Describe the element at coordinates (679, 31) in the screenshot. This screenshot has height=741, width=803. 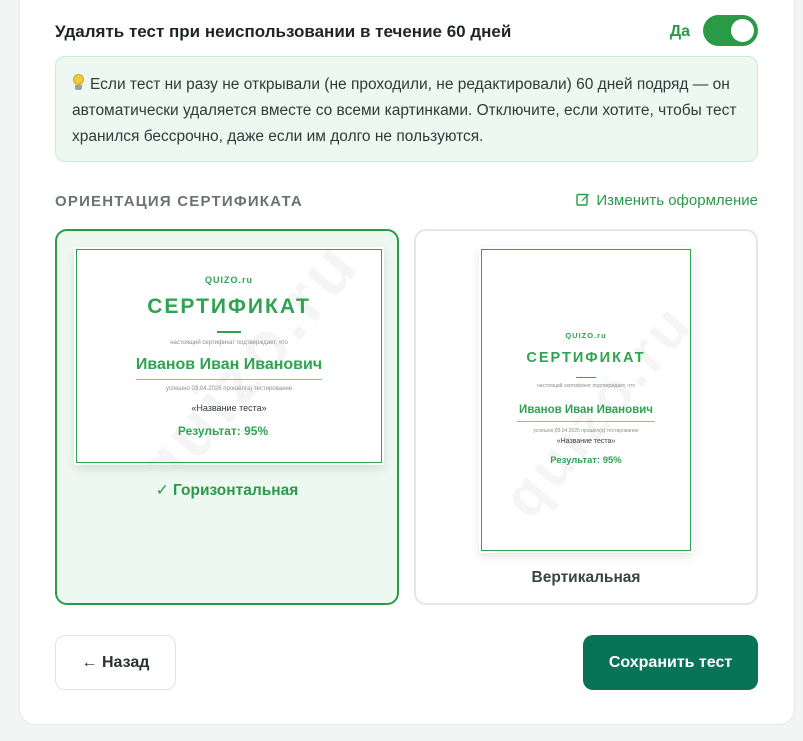
I see `auto-delete-state-label: Да` at that location.